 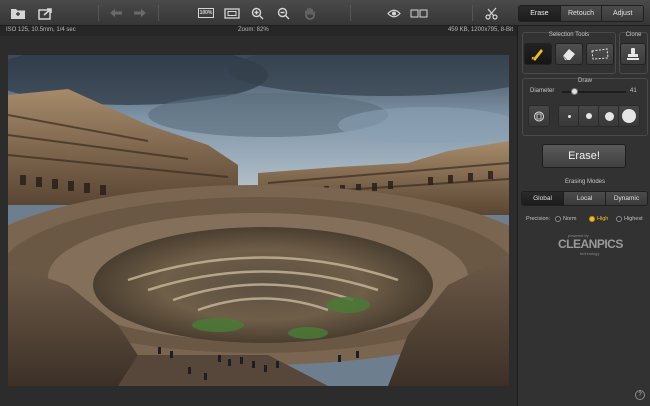 I want to click on open-button, so click(x=18, y=13).